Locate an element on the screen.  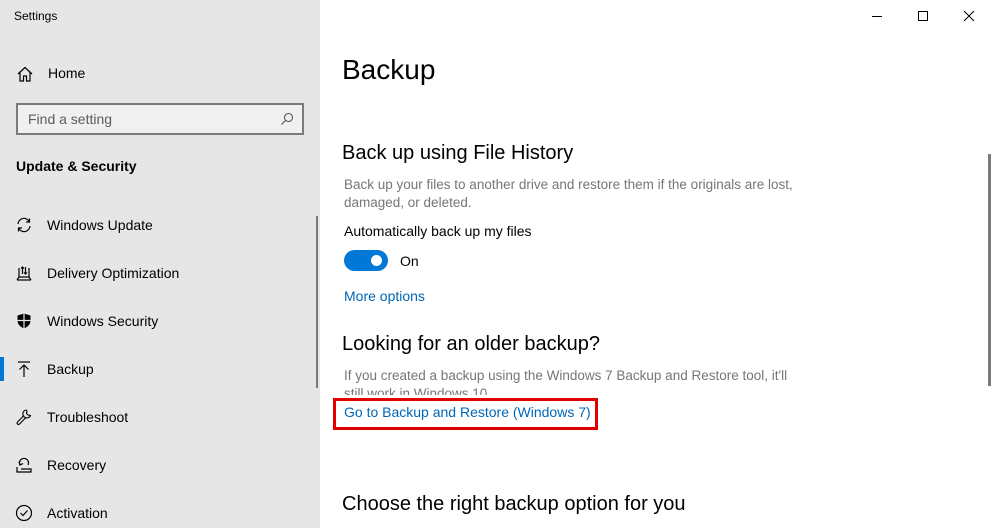
sidebar-item-label: Delivery Optimization is located at coordinates (113, 273).